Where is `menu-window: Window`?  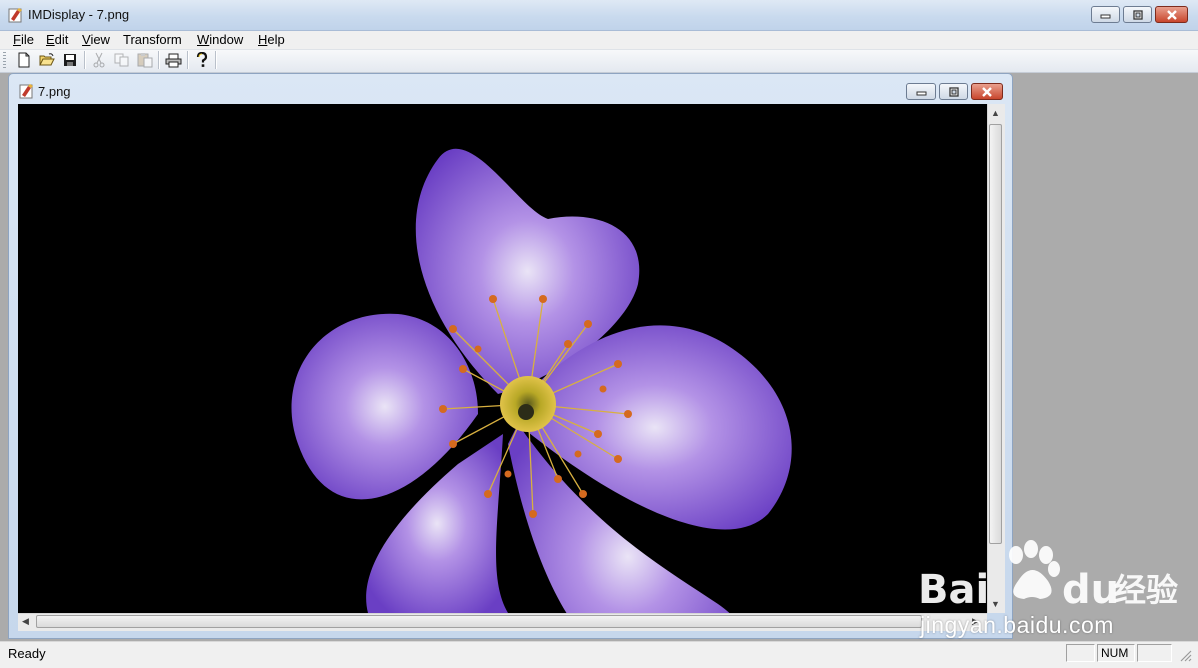
menu-window: Window is located at coordinates (220, 39).